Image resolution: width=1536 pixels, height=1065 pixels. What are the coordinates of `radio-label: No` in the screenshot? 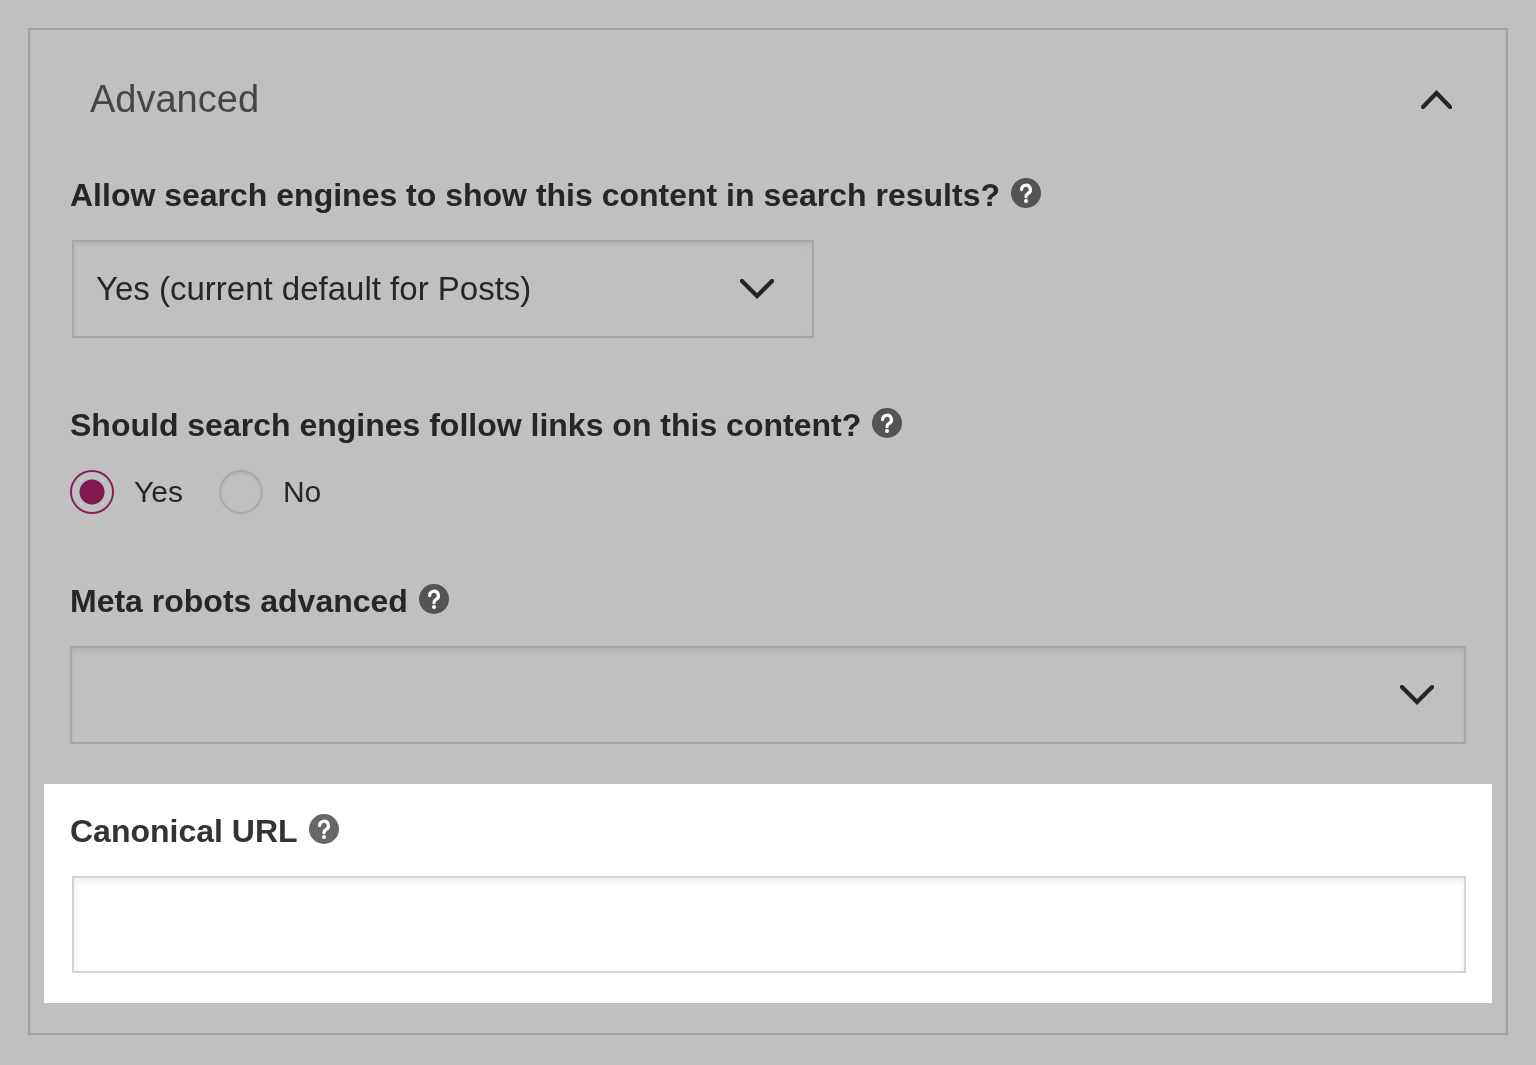 It's located at (302, 492).